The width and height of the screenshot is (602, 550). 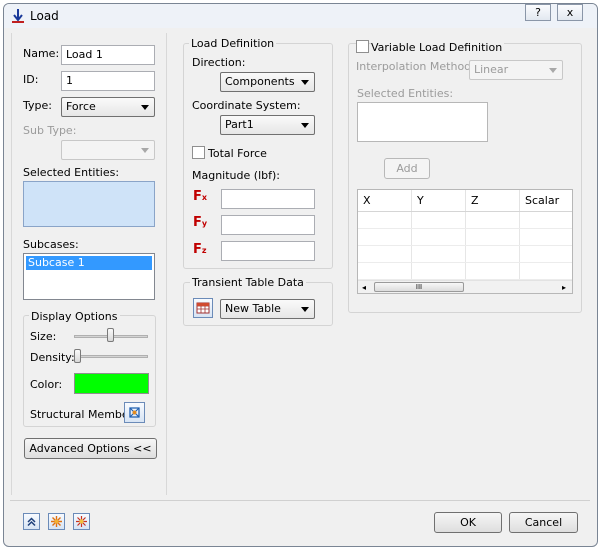 What do you see at coordinates (81, 106) in the screenshot?
I see `type-value: Force` at bounding box center [81, 106].